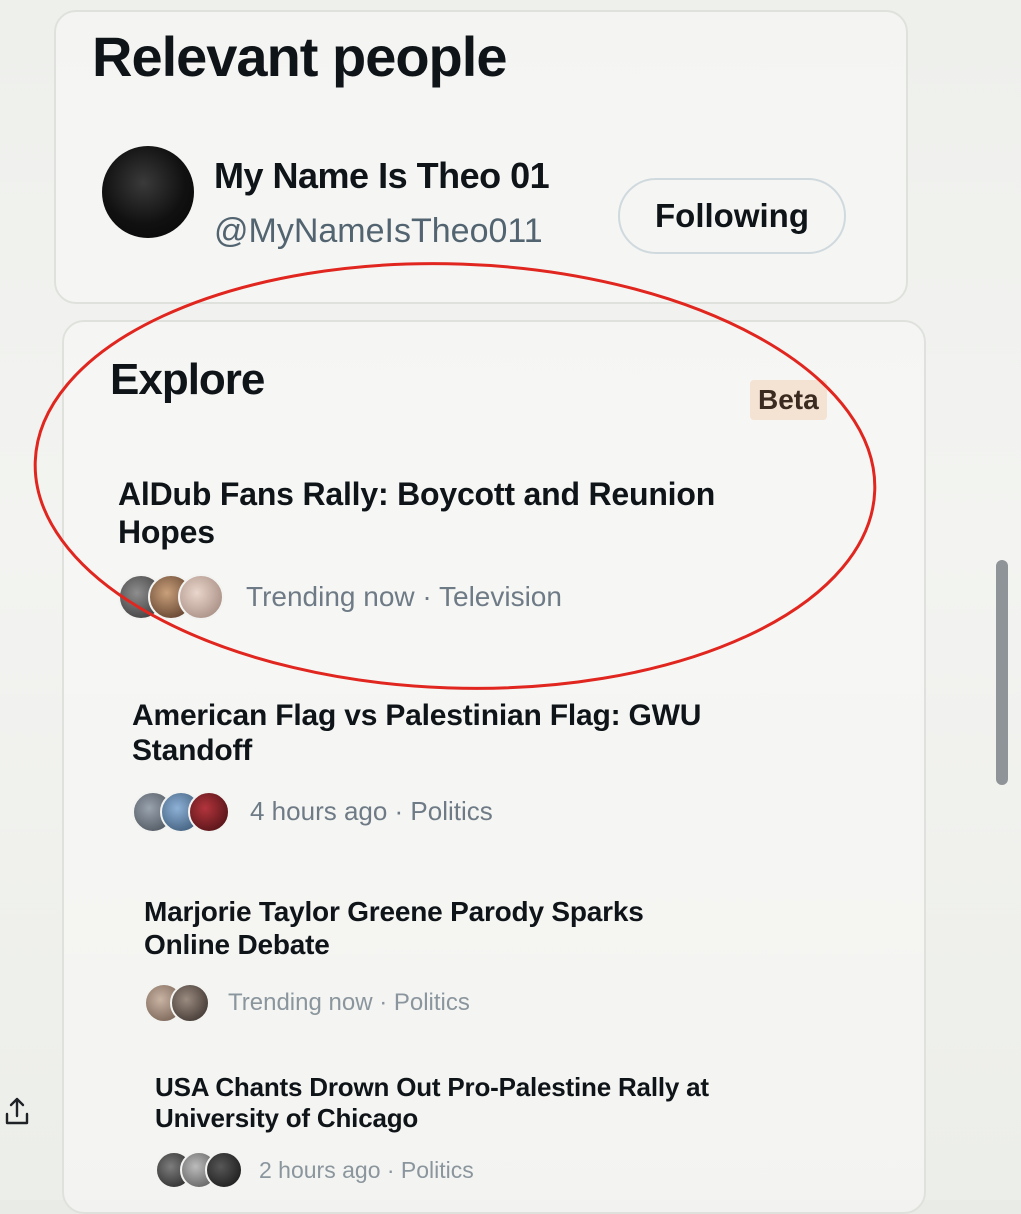 The image size is (1021, 1214). Describe the element at coordinates (788, 400) in the screenshot. I see `beta-badge: Beta` at that location.